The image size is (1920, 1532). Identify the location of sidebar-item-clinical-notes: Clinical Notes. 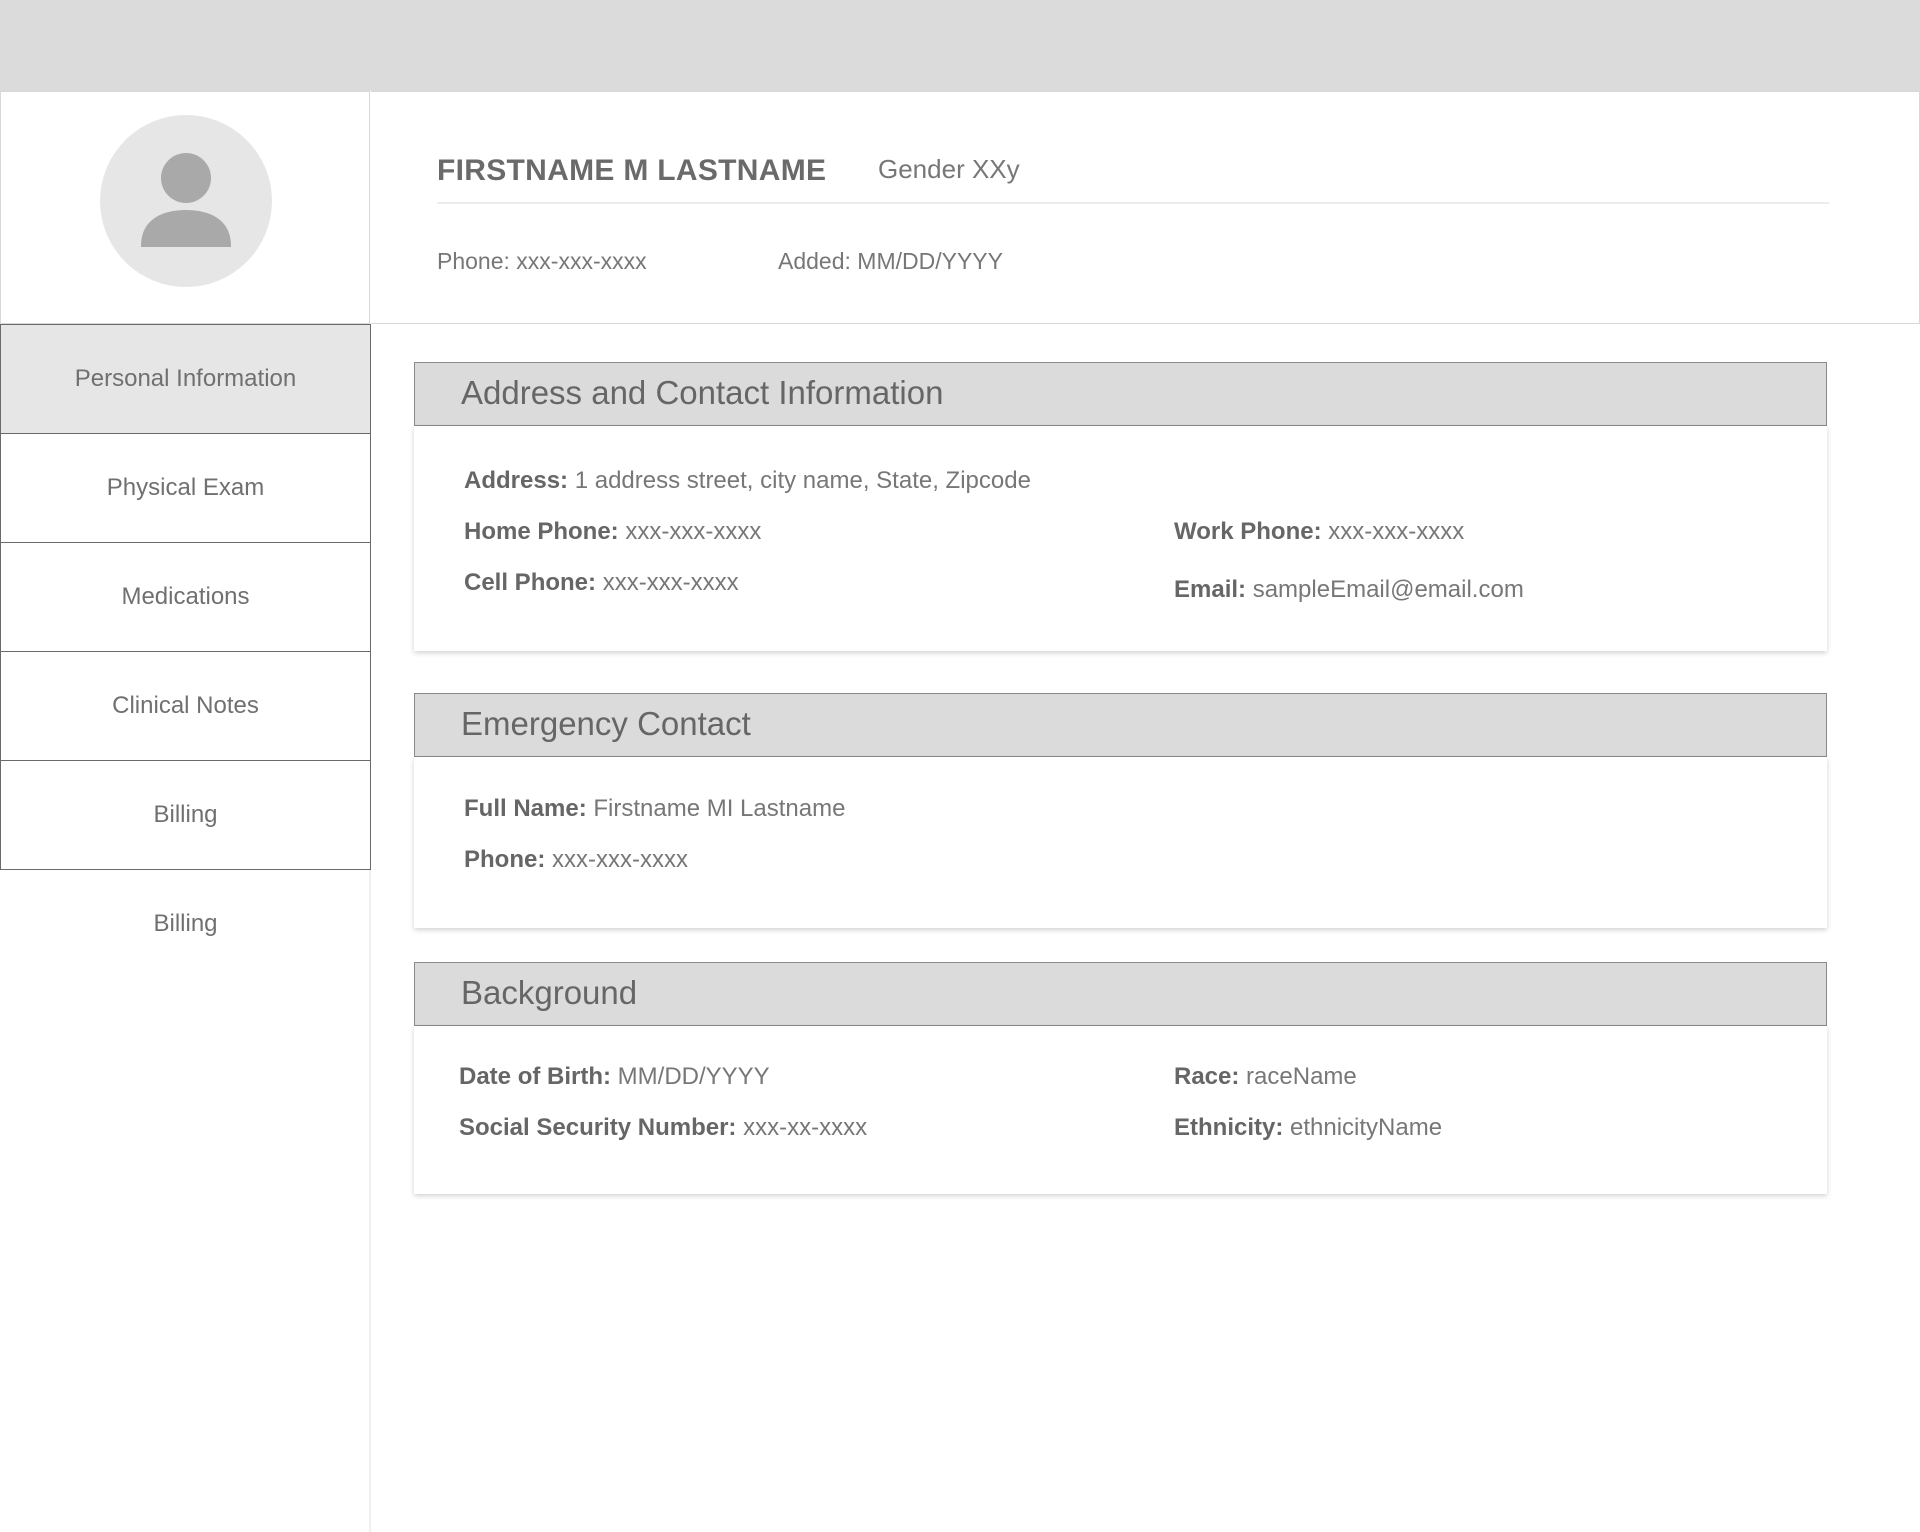
(185, 706).